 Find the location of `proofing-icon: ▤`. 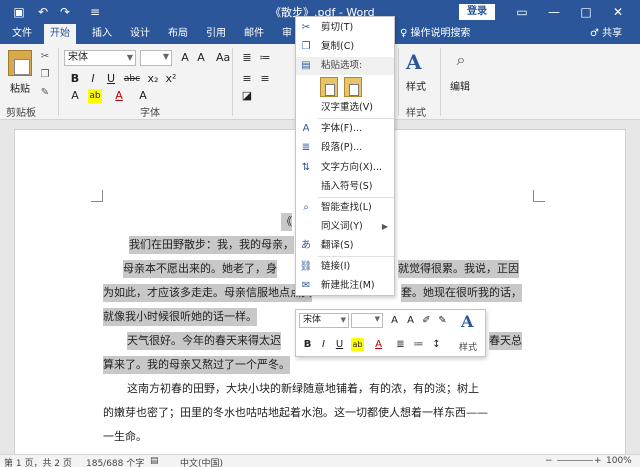

proofing-icon: ▤ is located at coordinates (154, 461).